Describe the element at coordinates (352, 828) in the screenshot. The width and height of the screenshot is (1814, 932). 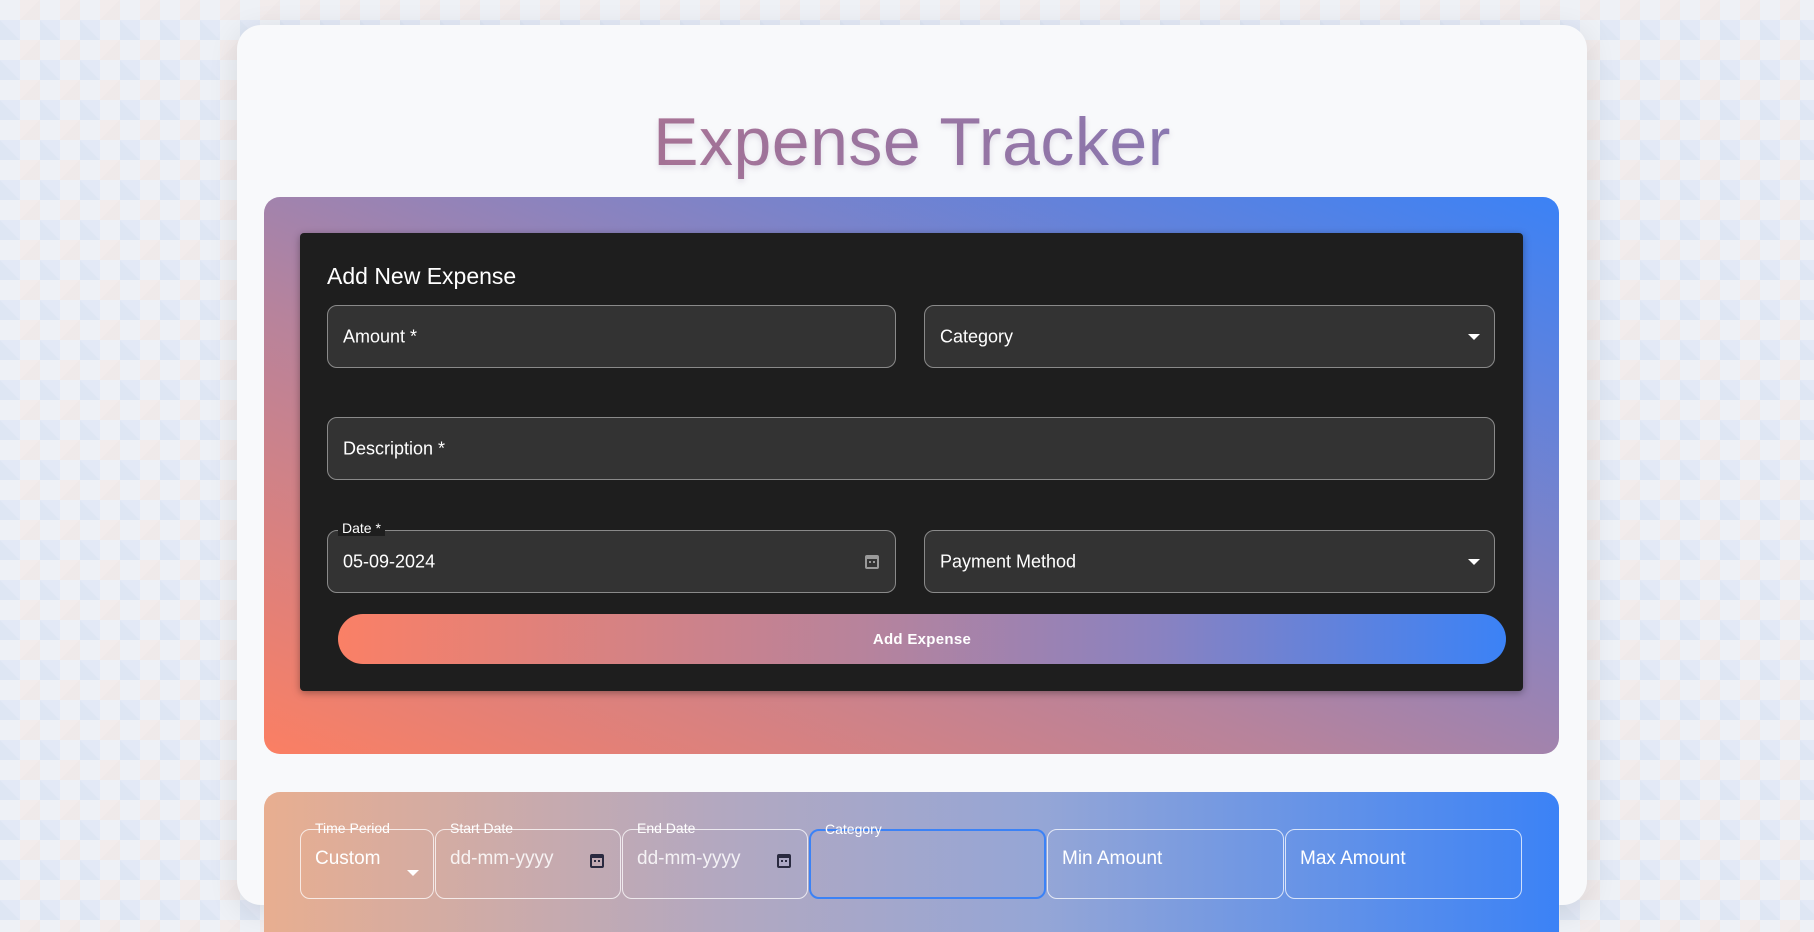
I see `time-period-label: Time Period` at that location.